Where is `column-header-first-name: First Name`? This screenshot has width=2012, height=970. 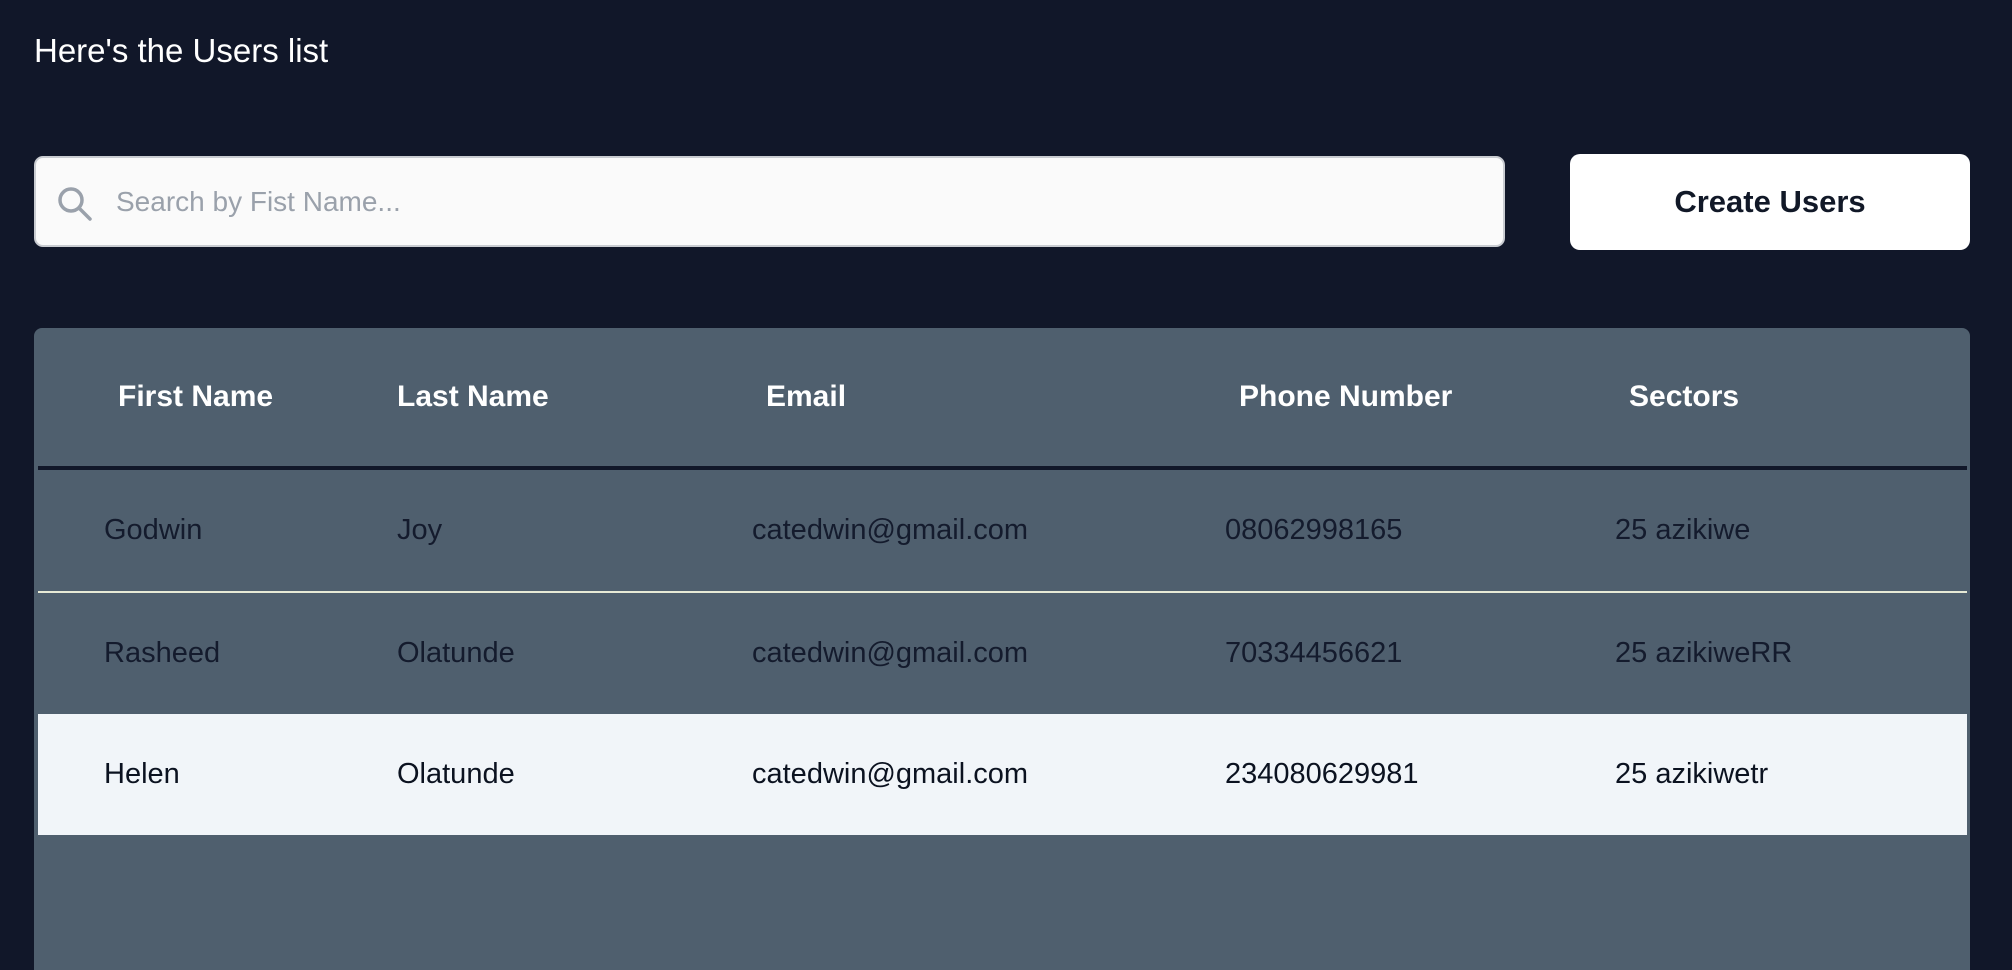 column-header-first-name: First Name is located at coordinates (217, 399).